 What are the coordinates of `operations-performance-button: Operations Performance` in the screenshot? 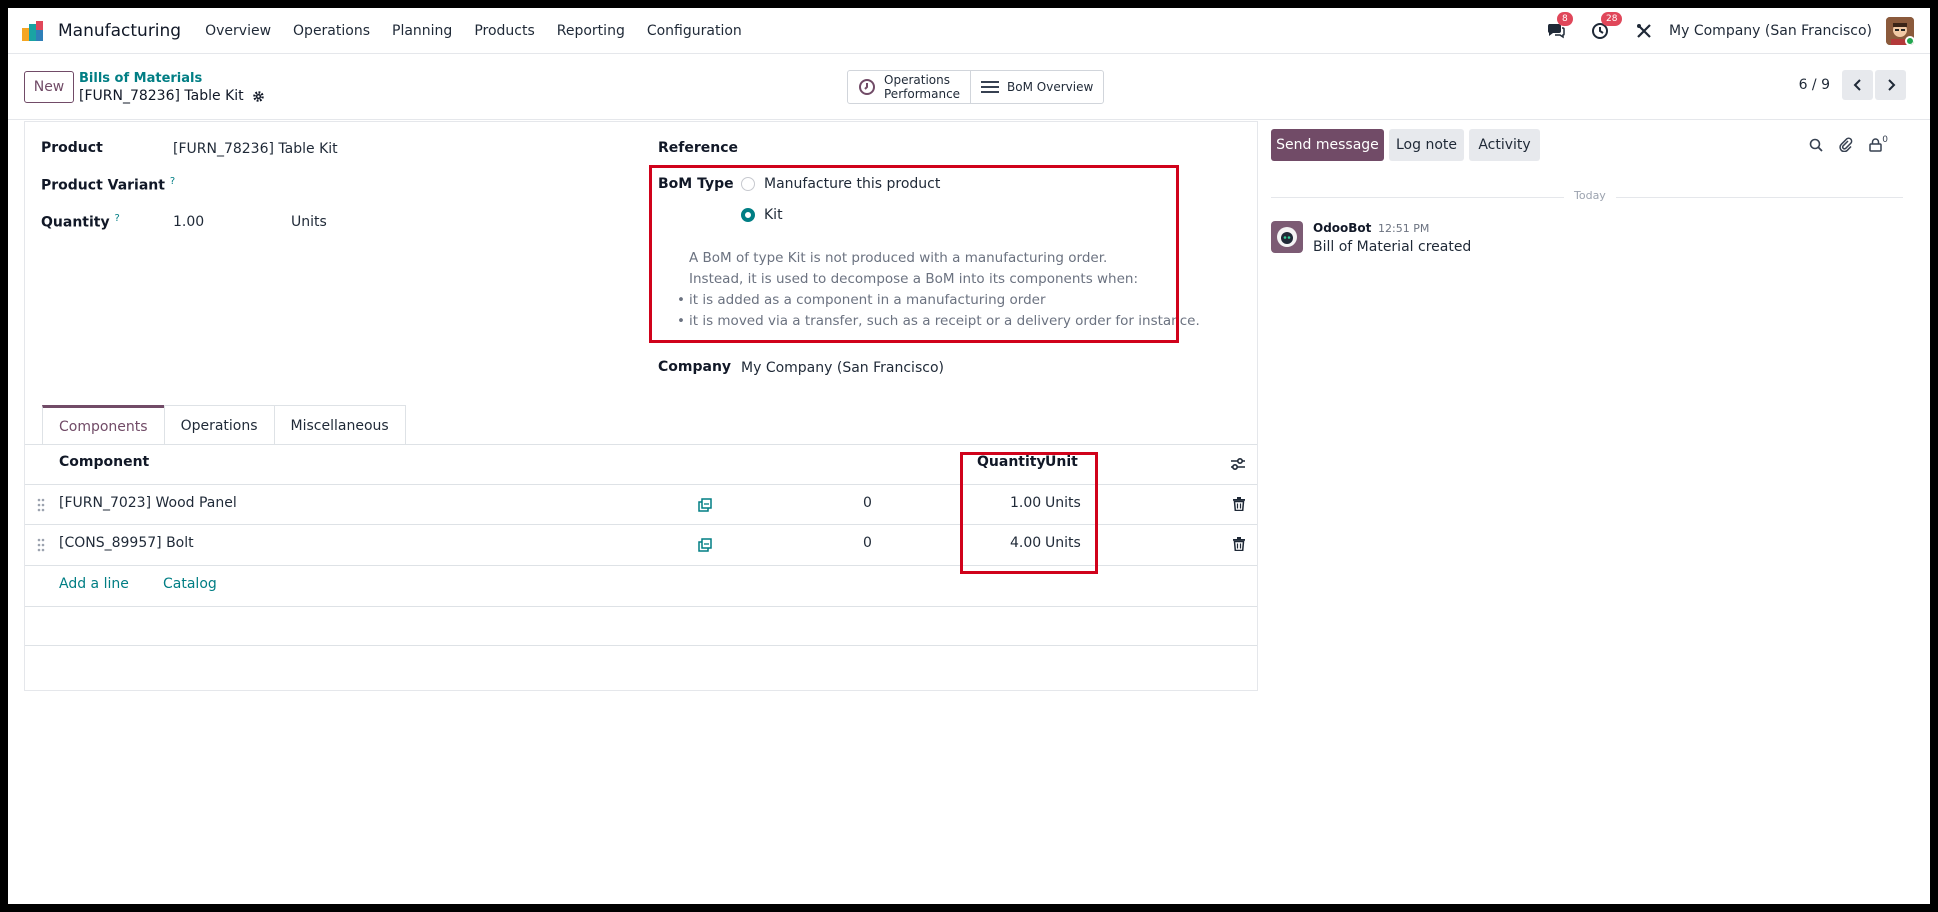 It's located at (909, 87).